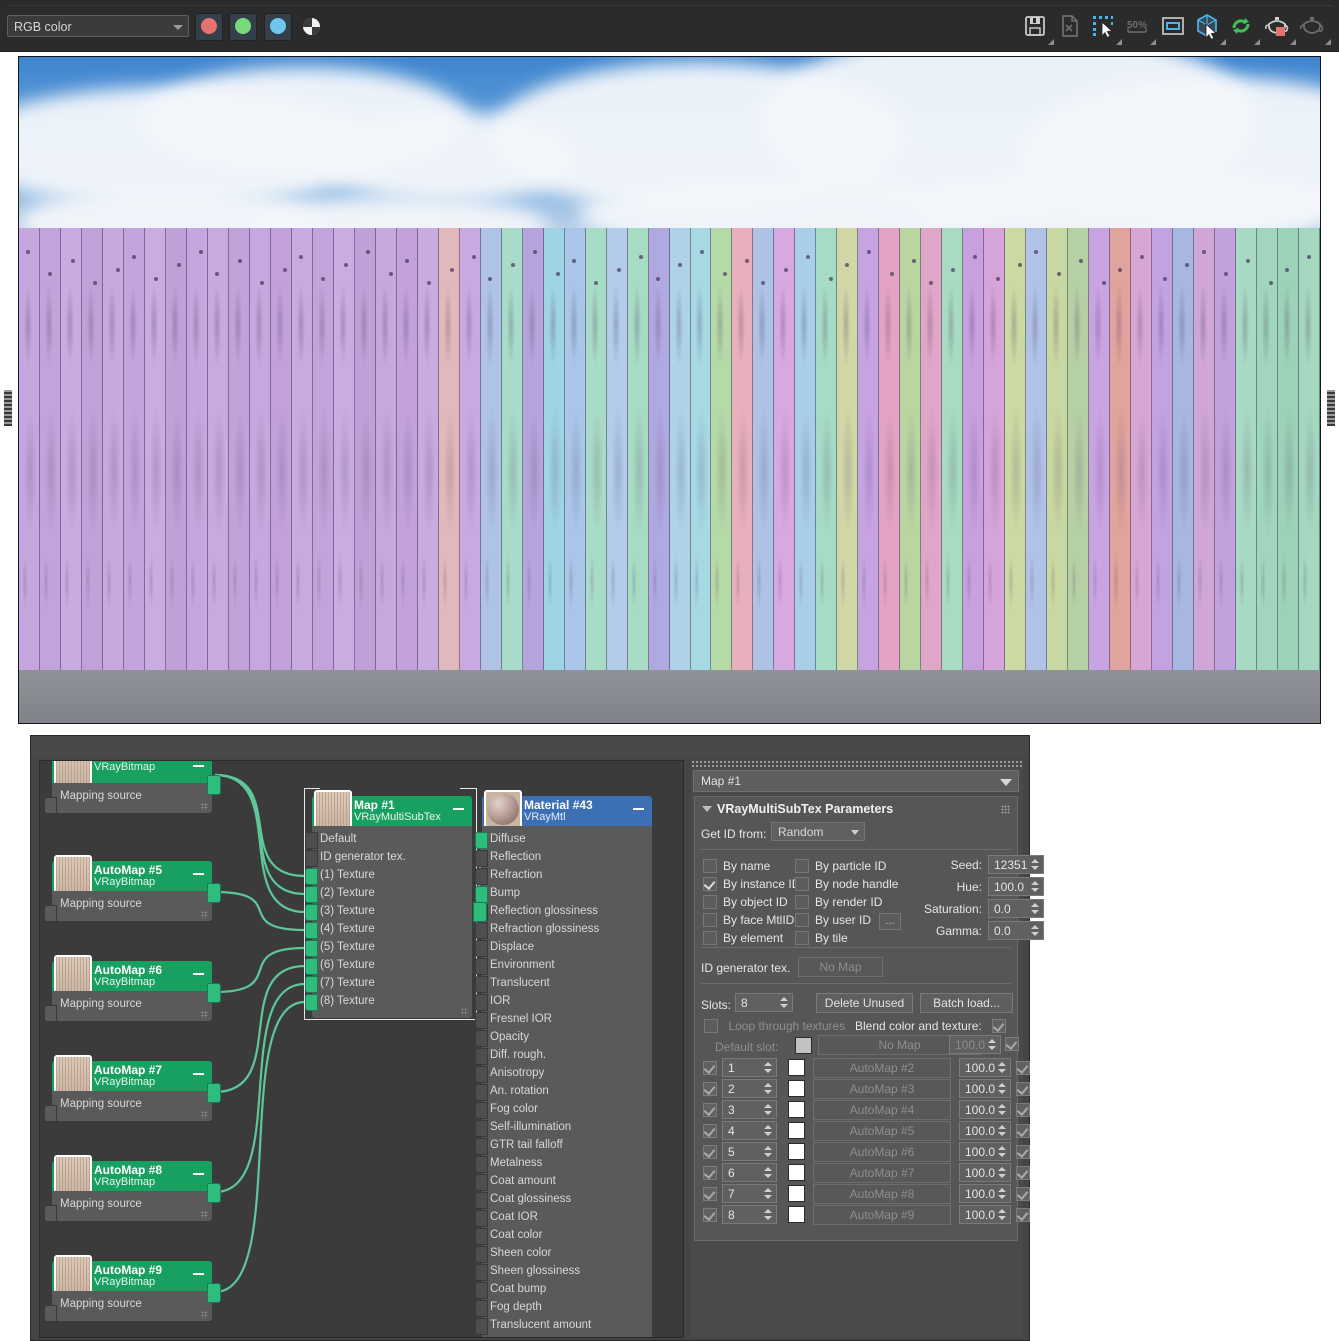 The width and height of the screenshot is (1339, 1341). Describe the element at coordinates (392, 983) in the screenshot. I see `node-slot-row: (7) Texture` at that location.